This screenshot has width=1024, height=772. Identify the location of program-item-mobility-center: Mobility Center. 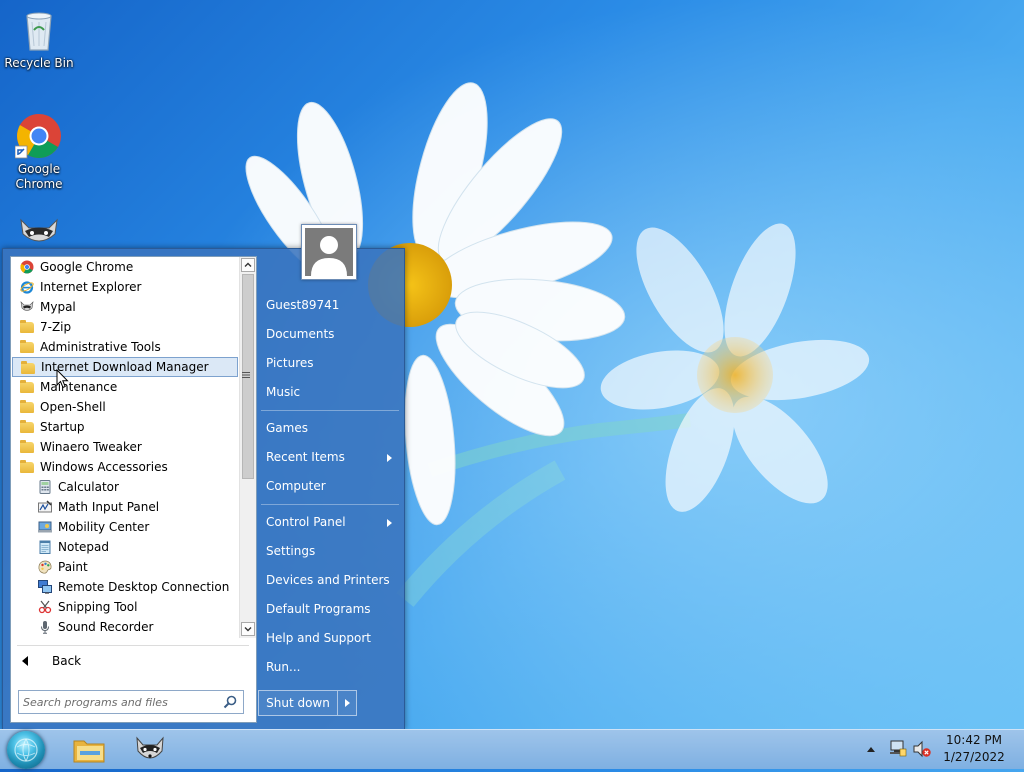
(125, 527).